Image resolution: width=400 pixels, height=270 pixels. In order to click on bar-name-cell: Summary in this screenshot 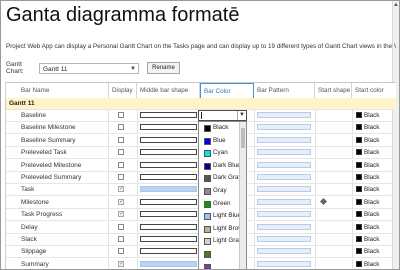, I will do `click(57, 263)`.